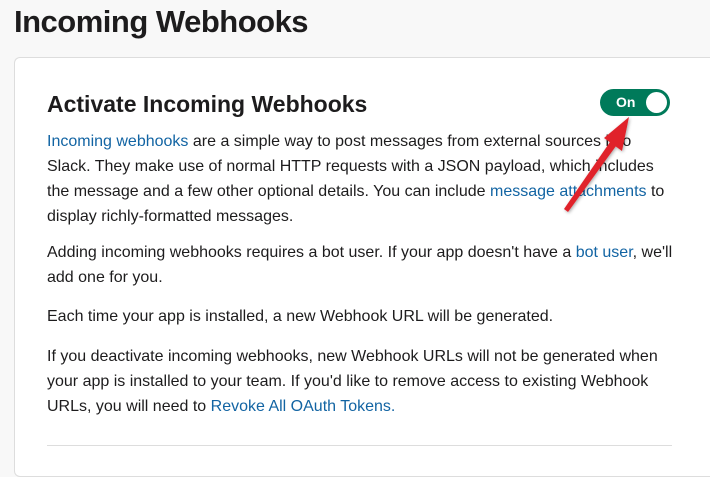 This screenshot has width=710, height=477. I want to click on bot-user-link: bot user, so click(604, 252).